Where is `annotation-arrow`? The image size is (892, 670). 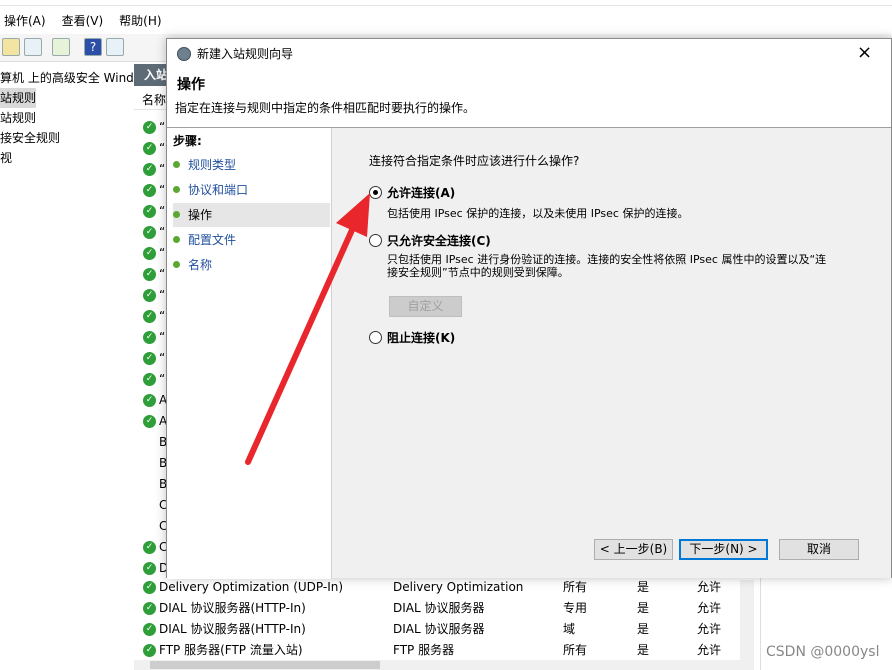
annotation-arrow is located at coordinates (307, 329).